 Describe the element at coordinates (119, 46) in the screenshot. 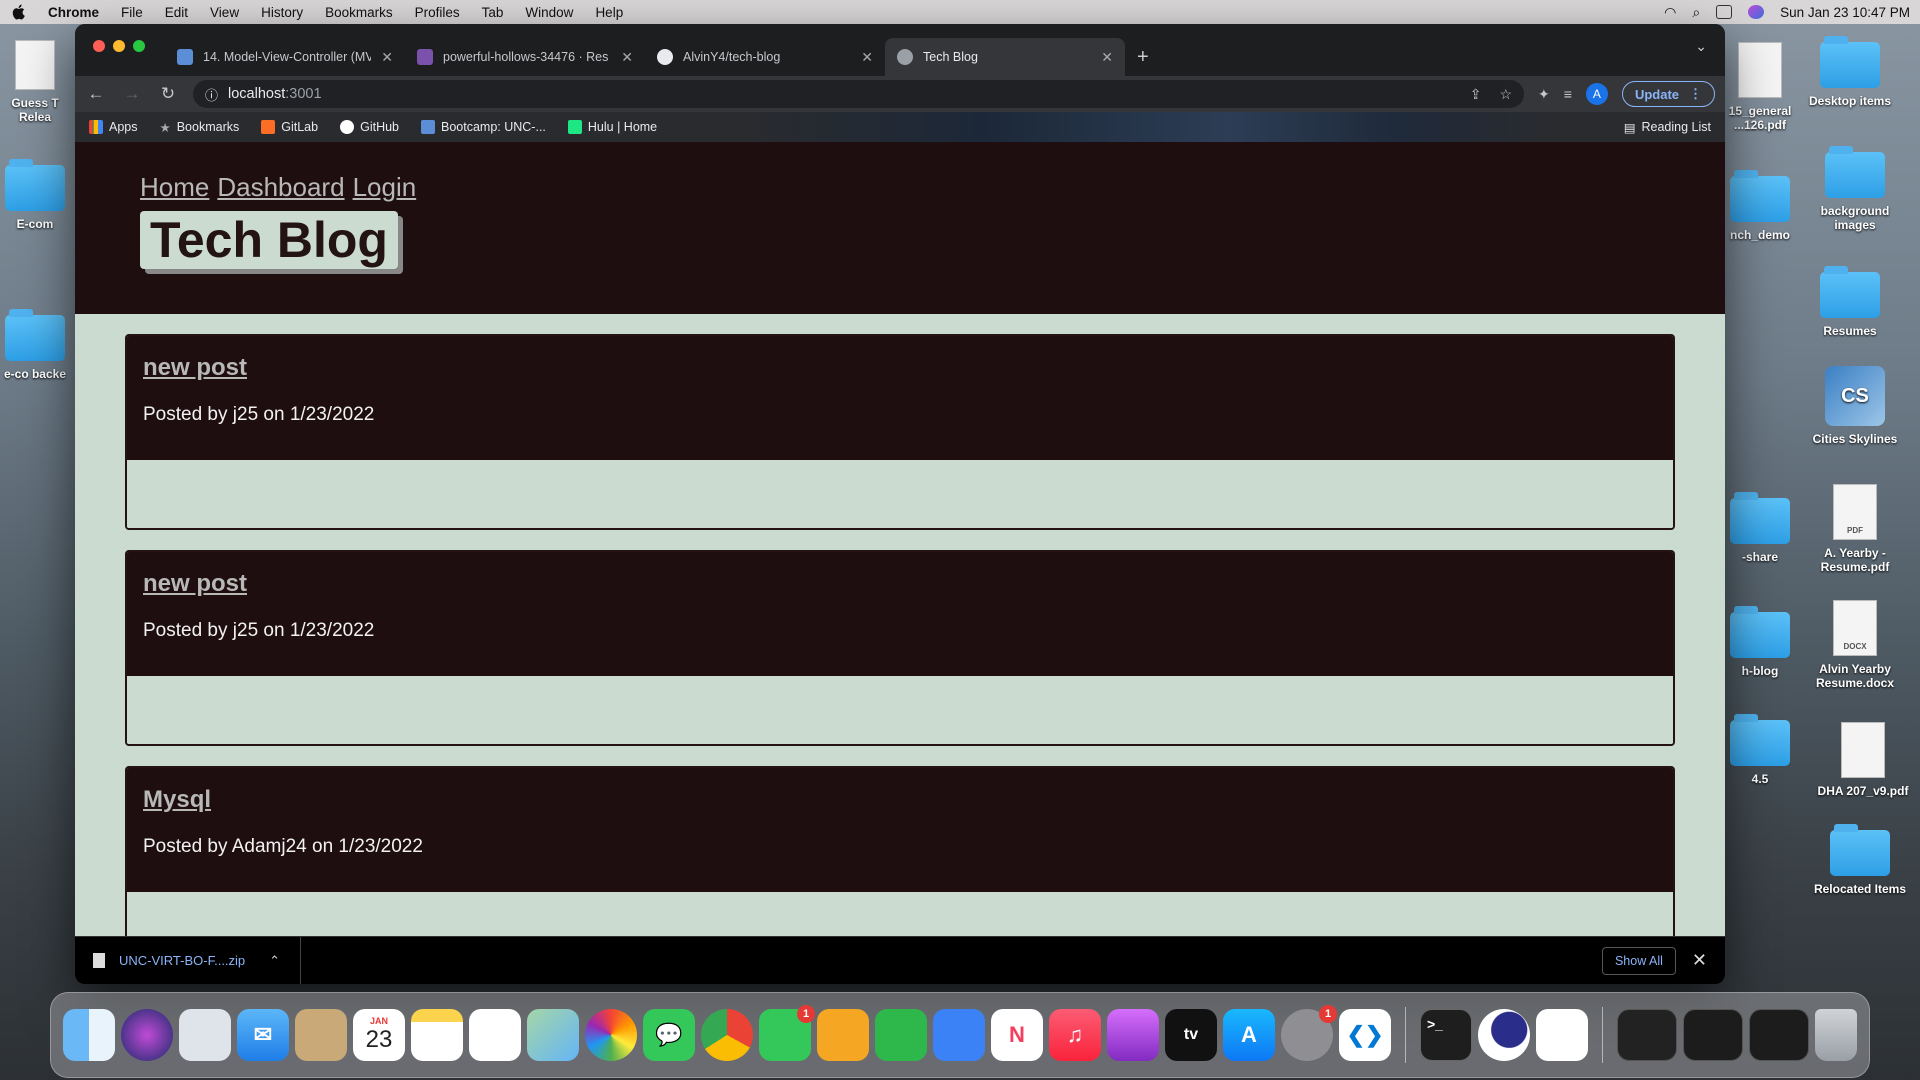

I see `minimize-window-icon` at that location.